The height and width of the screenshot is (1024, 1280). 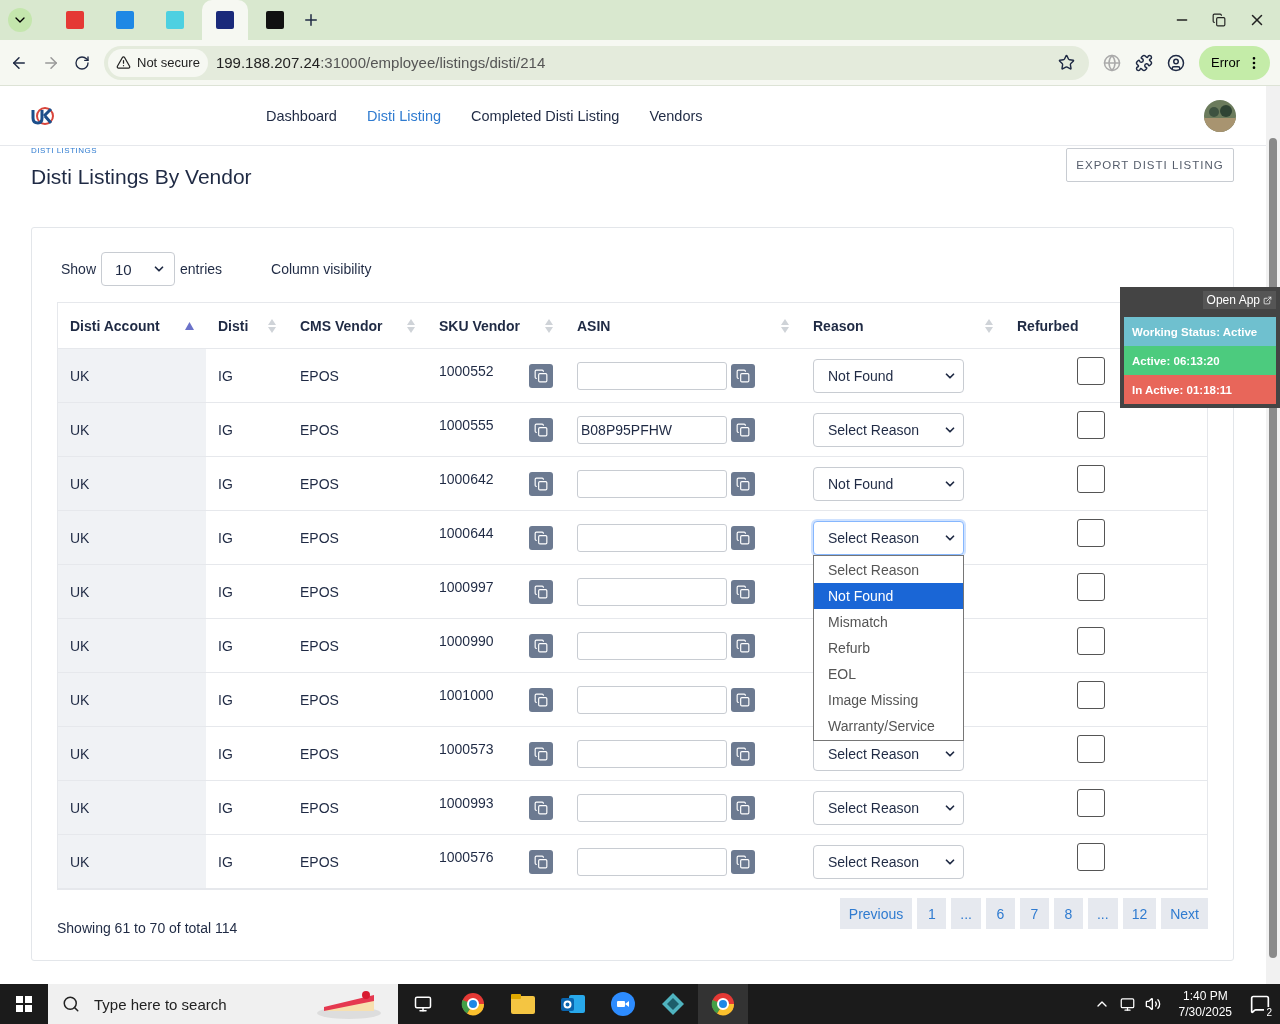 I want to click on page-link: 6, so click(x=1000, y=913).